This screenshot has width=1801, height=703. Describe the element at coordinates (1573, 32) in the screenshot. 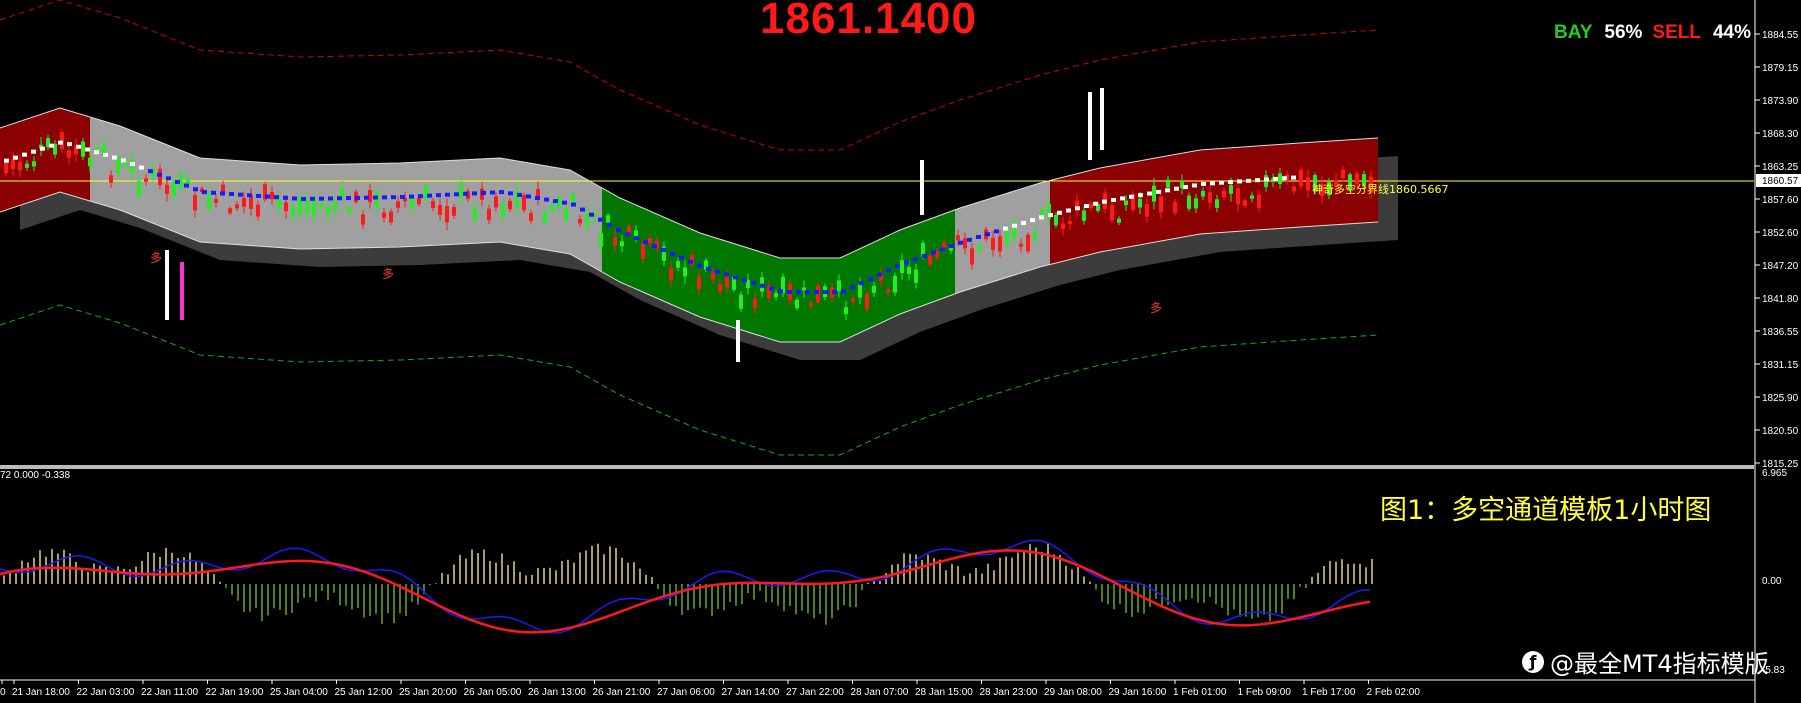

I see `bay-label: BAY` at that location.